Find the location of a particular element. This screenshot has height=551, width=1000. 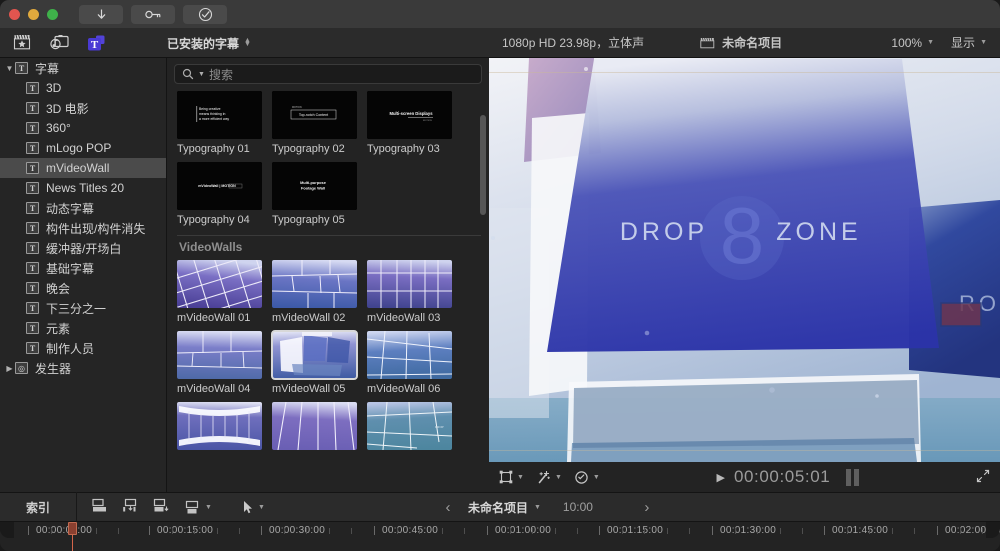

download-arrow-icon is located at coordinates (101, 14).